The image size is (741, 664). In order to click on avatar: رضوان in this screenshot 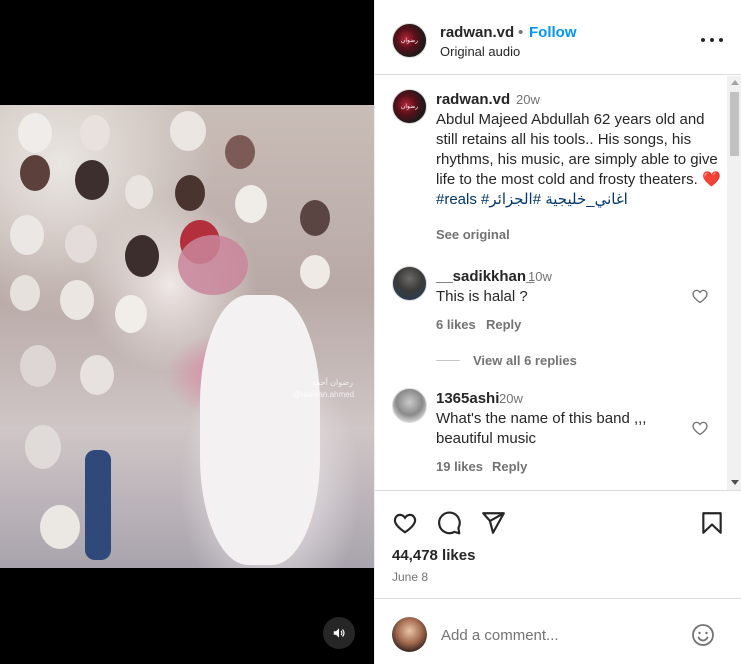, I will do `click(409, 40)`.